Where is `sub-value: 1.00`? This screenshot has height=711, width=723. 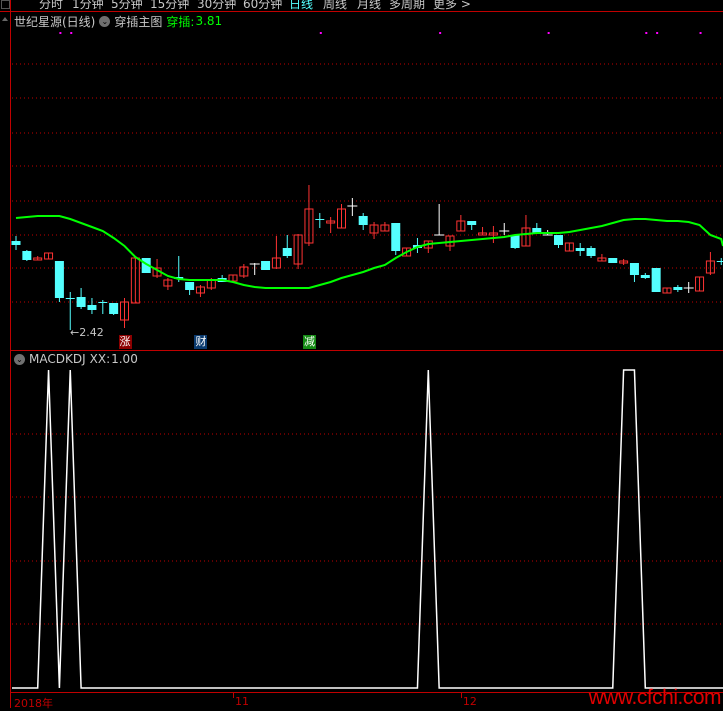 sub-value: 1.00 is located at coordinates (124, 359).